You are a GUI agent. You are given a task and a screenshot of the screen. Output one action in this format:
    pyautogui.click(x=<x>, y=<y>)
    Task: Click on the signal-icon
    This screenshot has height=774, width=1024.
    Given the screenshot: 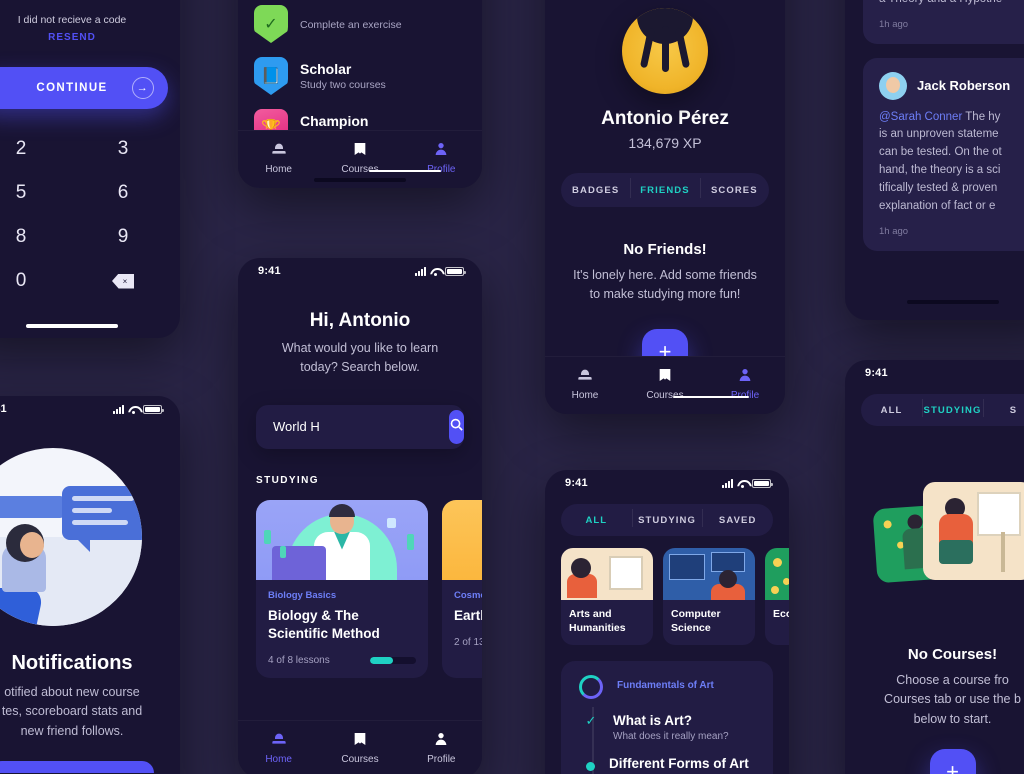 What is the action you would take?
    pyautogui.click(x=727, y=483)
    